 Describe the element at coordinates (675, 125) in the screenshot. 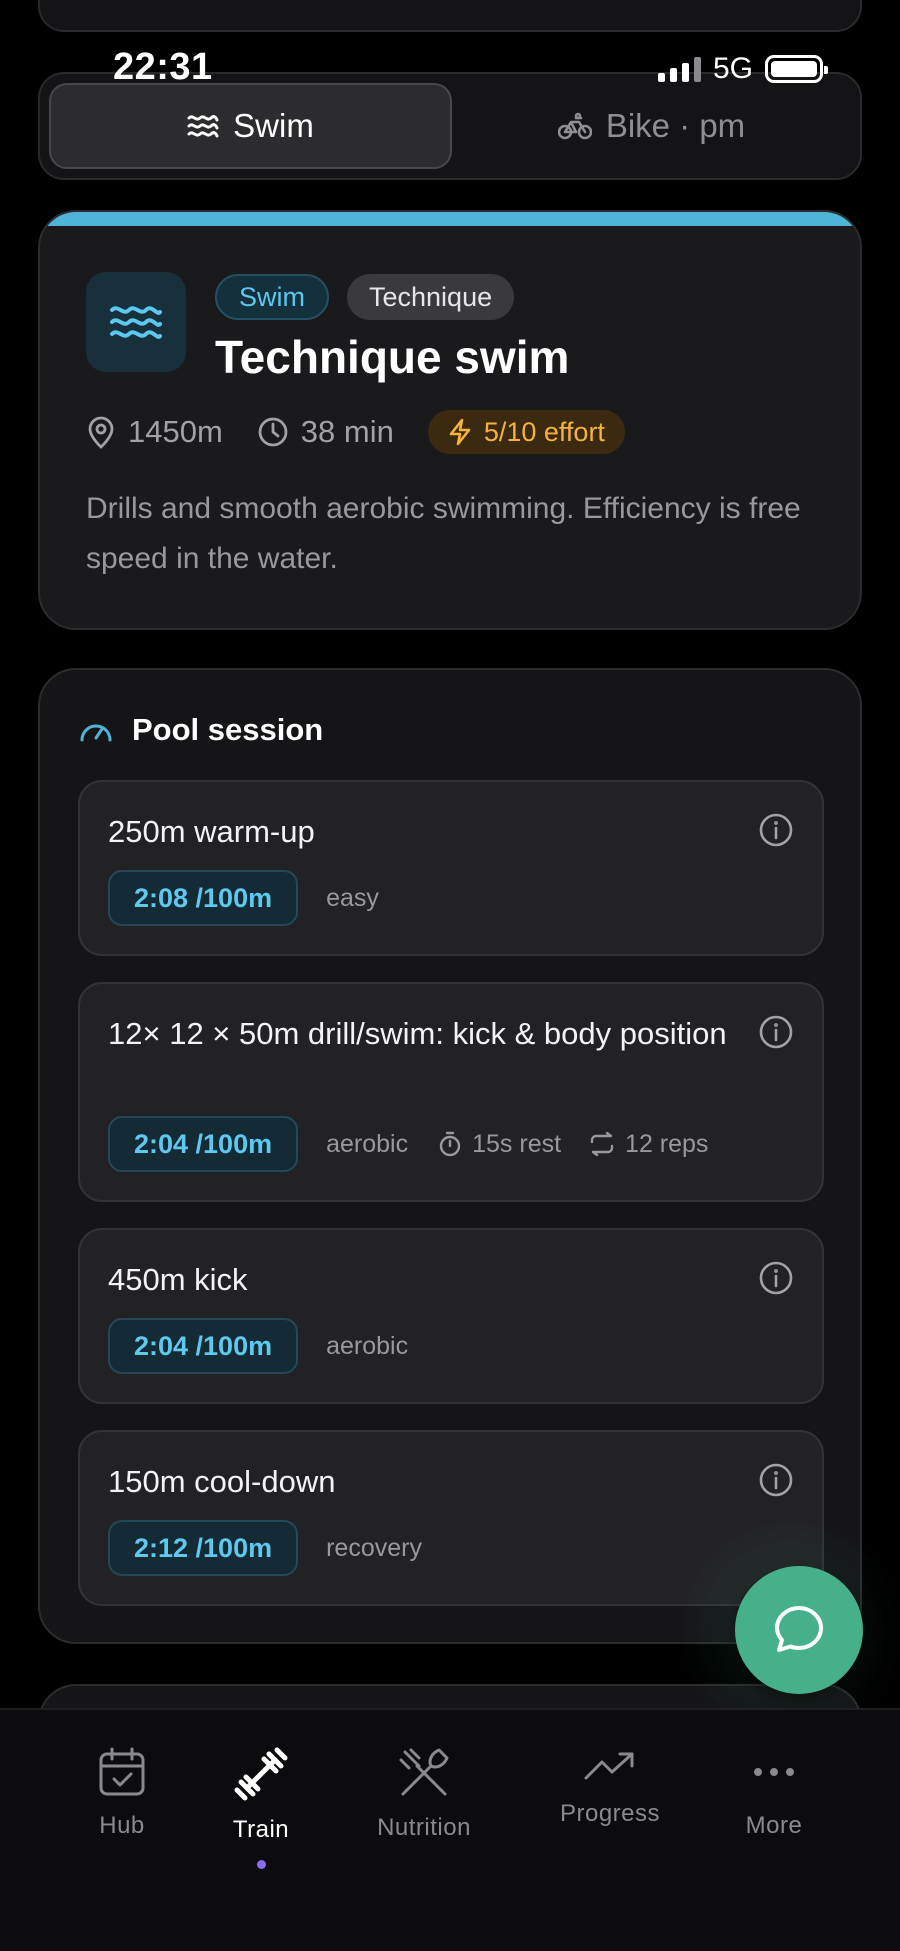

I see `tab-bike-label: Bike · pm` at that location.